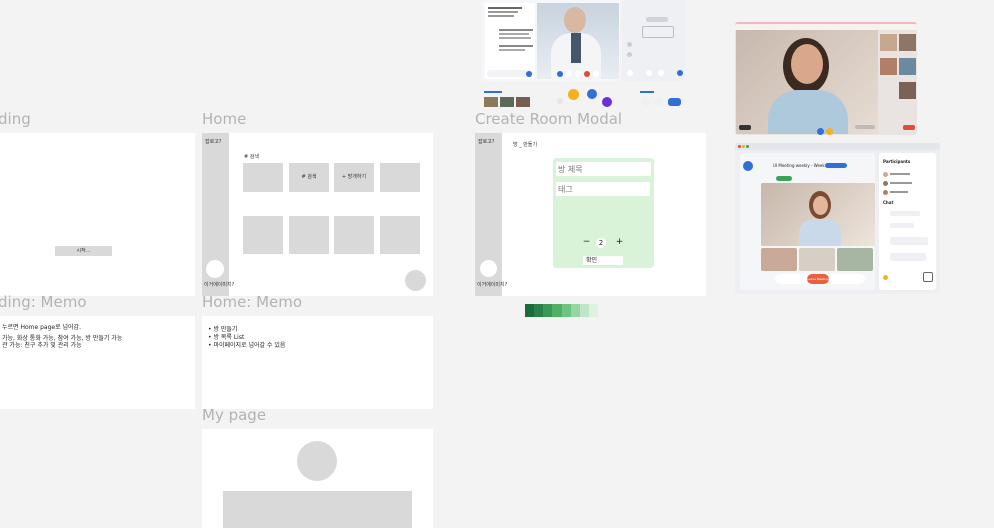  Describe the element at coordinates (309, 177) in the screenshot. I see `search-card: # 검색` at that location.